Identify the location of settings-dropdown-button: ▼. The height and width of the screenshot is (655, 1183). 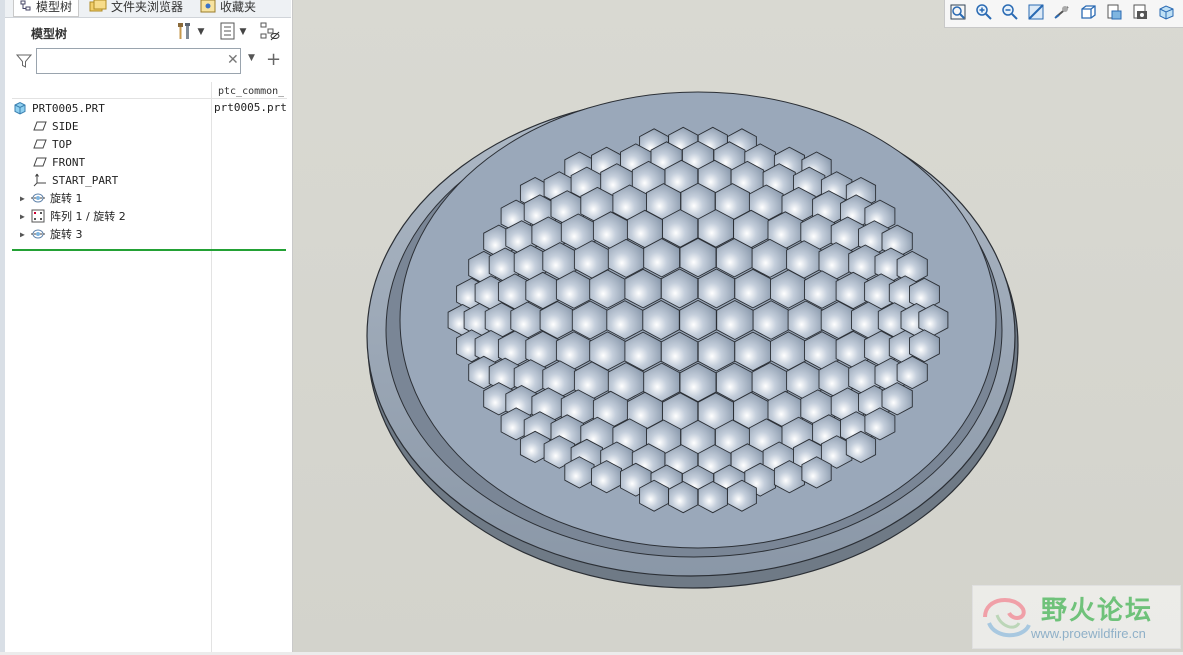
(190, 32).